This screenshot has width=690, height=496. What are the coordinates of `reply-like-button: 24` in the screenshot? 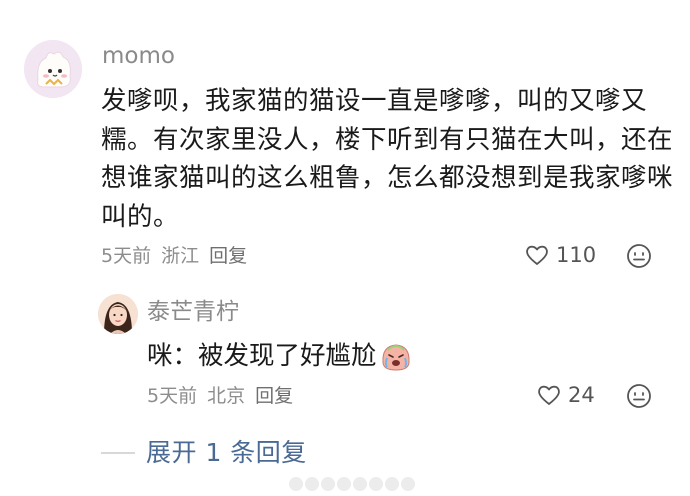 It's located at (565, 395).